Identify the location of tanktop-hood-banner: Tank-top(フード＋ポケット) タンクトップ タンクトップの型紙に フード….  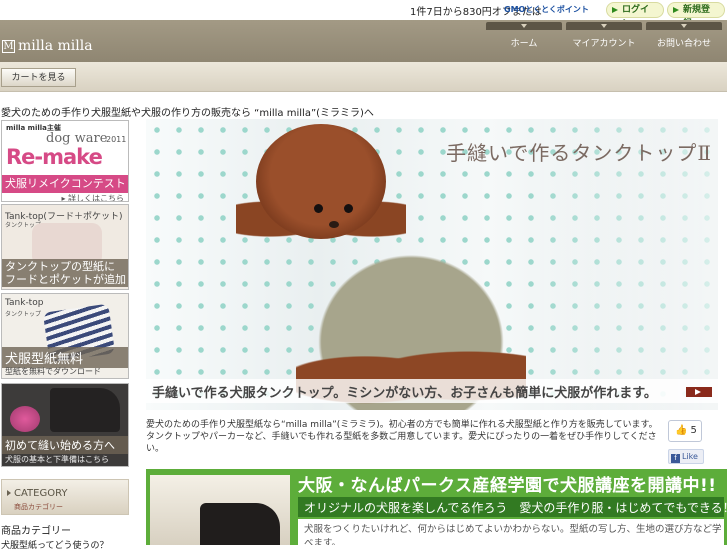
(65, 247).